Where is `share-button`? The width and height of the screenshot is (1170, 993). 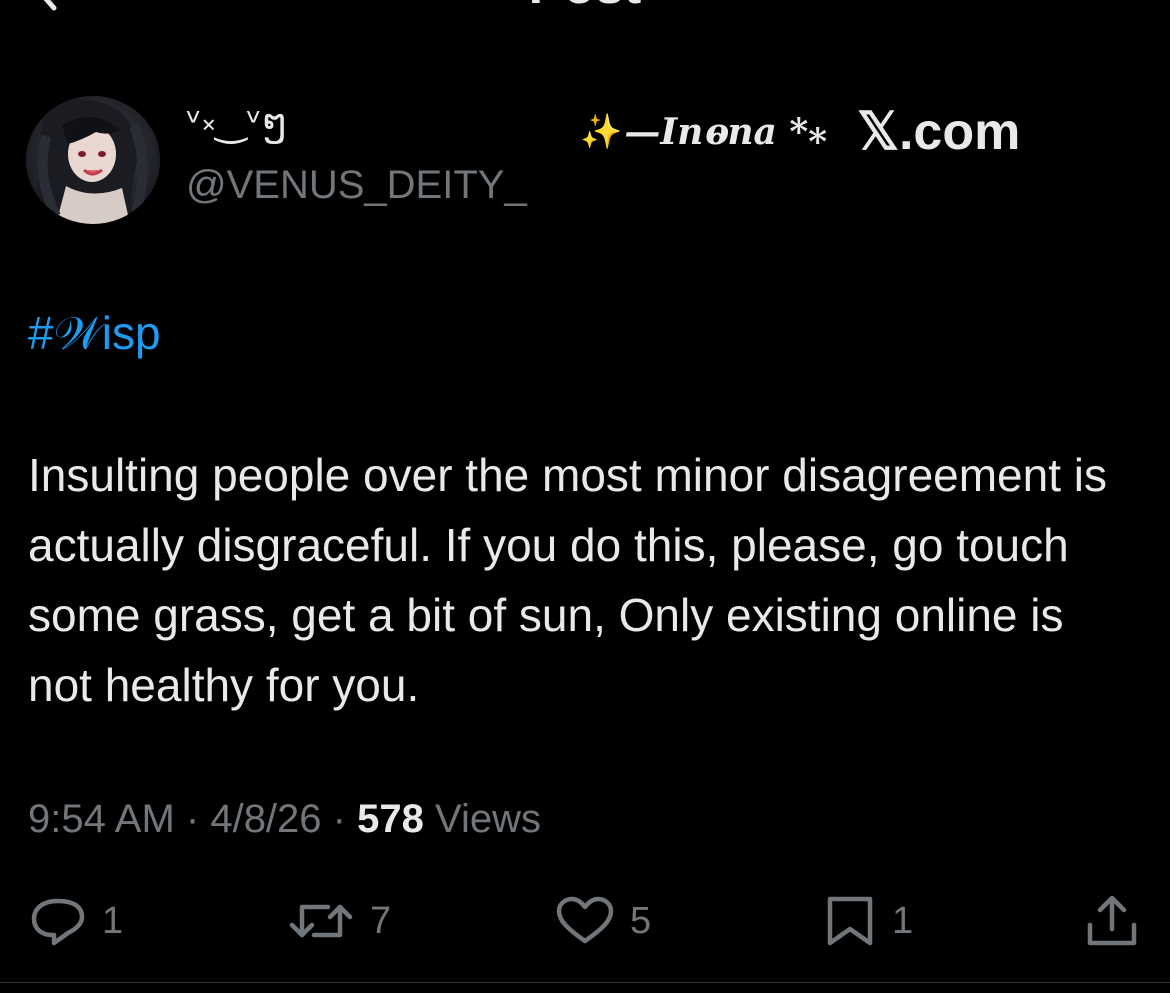 share-button is located at coordinates (1112, 921).